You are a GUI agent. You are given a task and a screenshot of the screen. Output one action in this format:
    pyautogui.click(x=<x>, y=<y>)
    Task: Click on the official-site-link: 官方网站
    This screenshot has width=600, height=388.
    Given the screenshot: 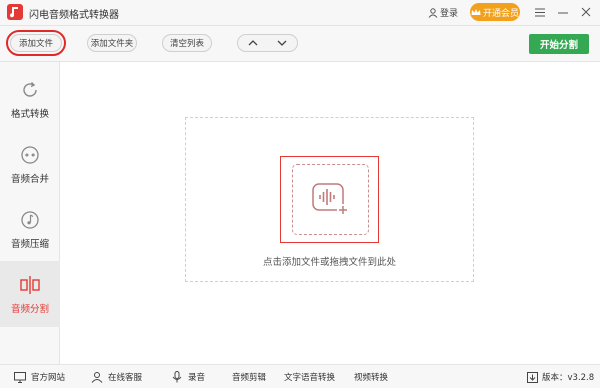 What is the action you would take?
    pyautogui.click(x=39, y=377)
    